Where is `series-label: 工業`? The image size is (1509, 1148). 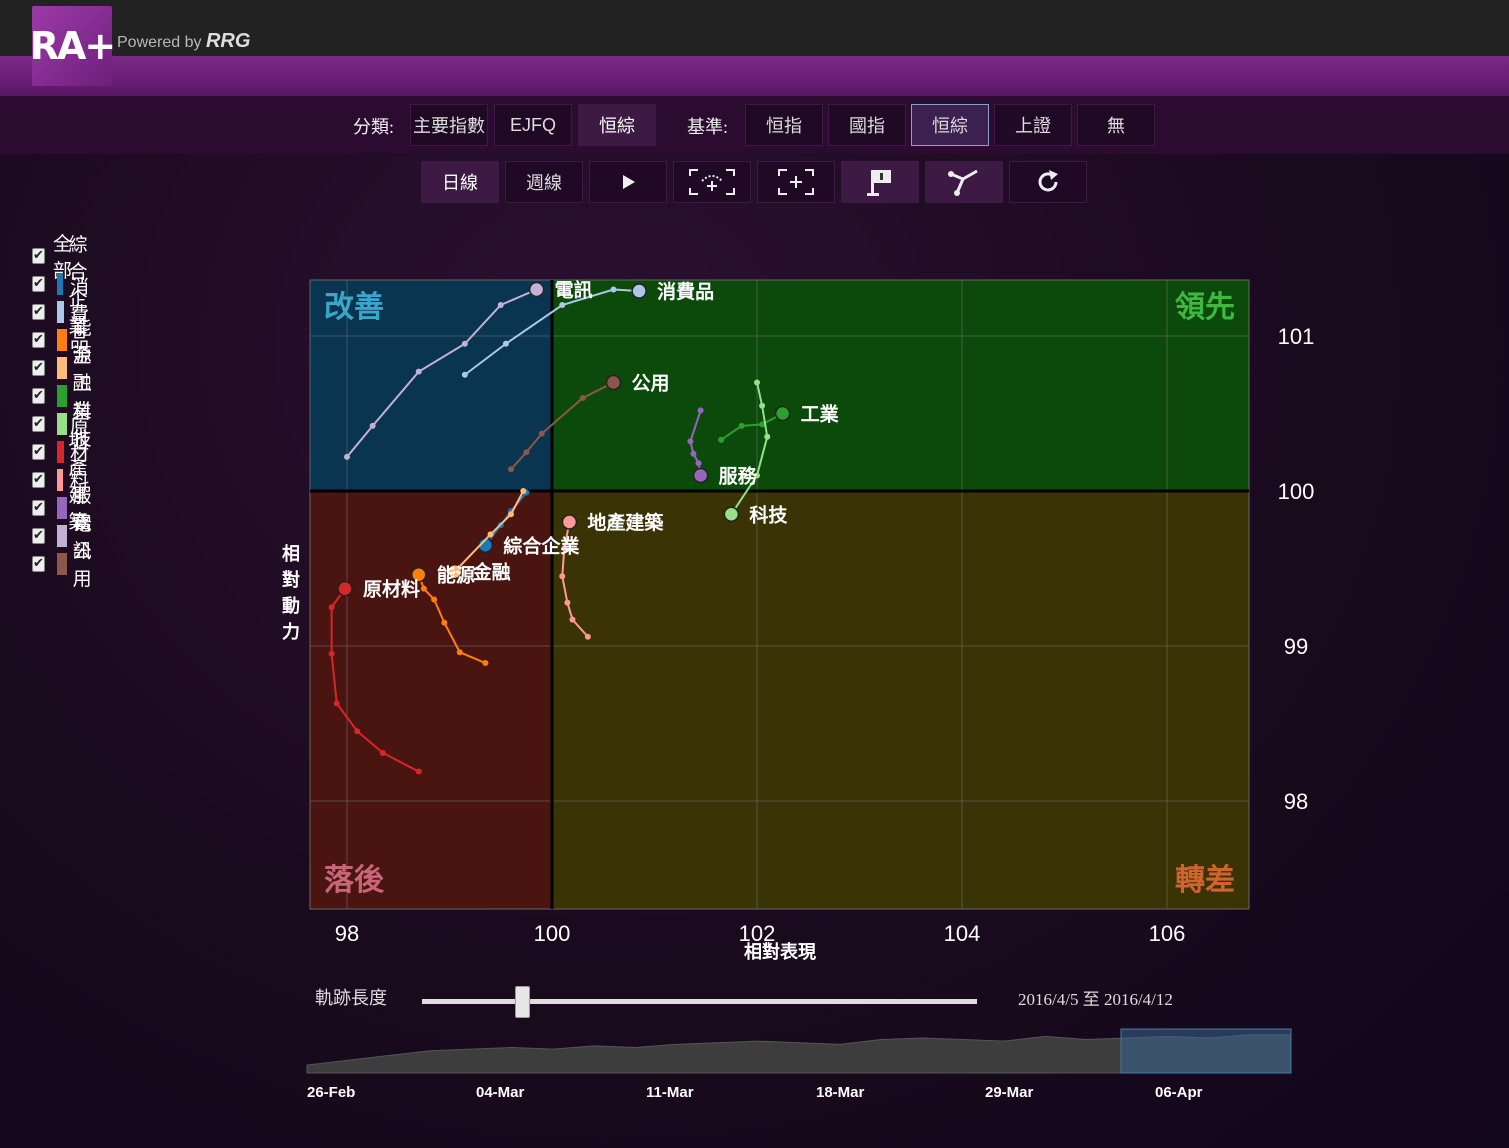 series-label: 工業 is located at coordinates (820, 414).